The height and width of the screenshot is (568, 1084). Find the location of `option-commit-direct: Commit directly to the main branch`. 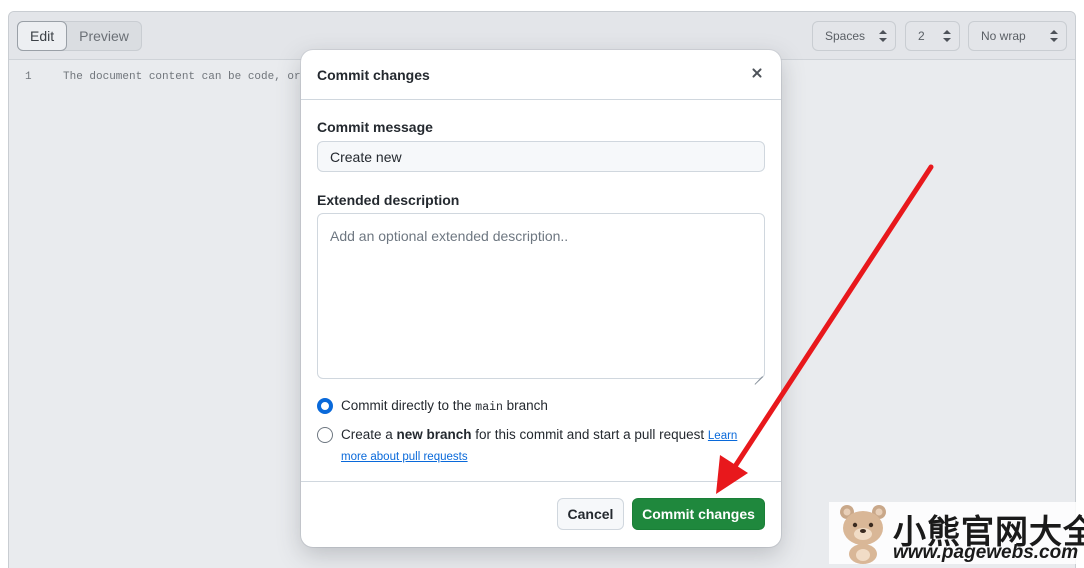

option-commit-direct: Commit directly to the main branch is located at coordinates (541, 407).